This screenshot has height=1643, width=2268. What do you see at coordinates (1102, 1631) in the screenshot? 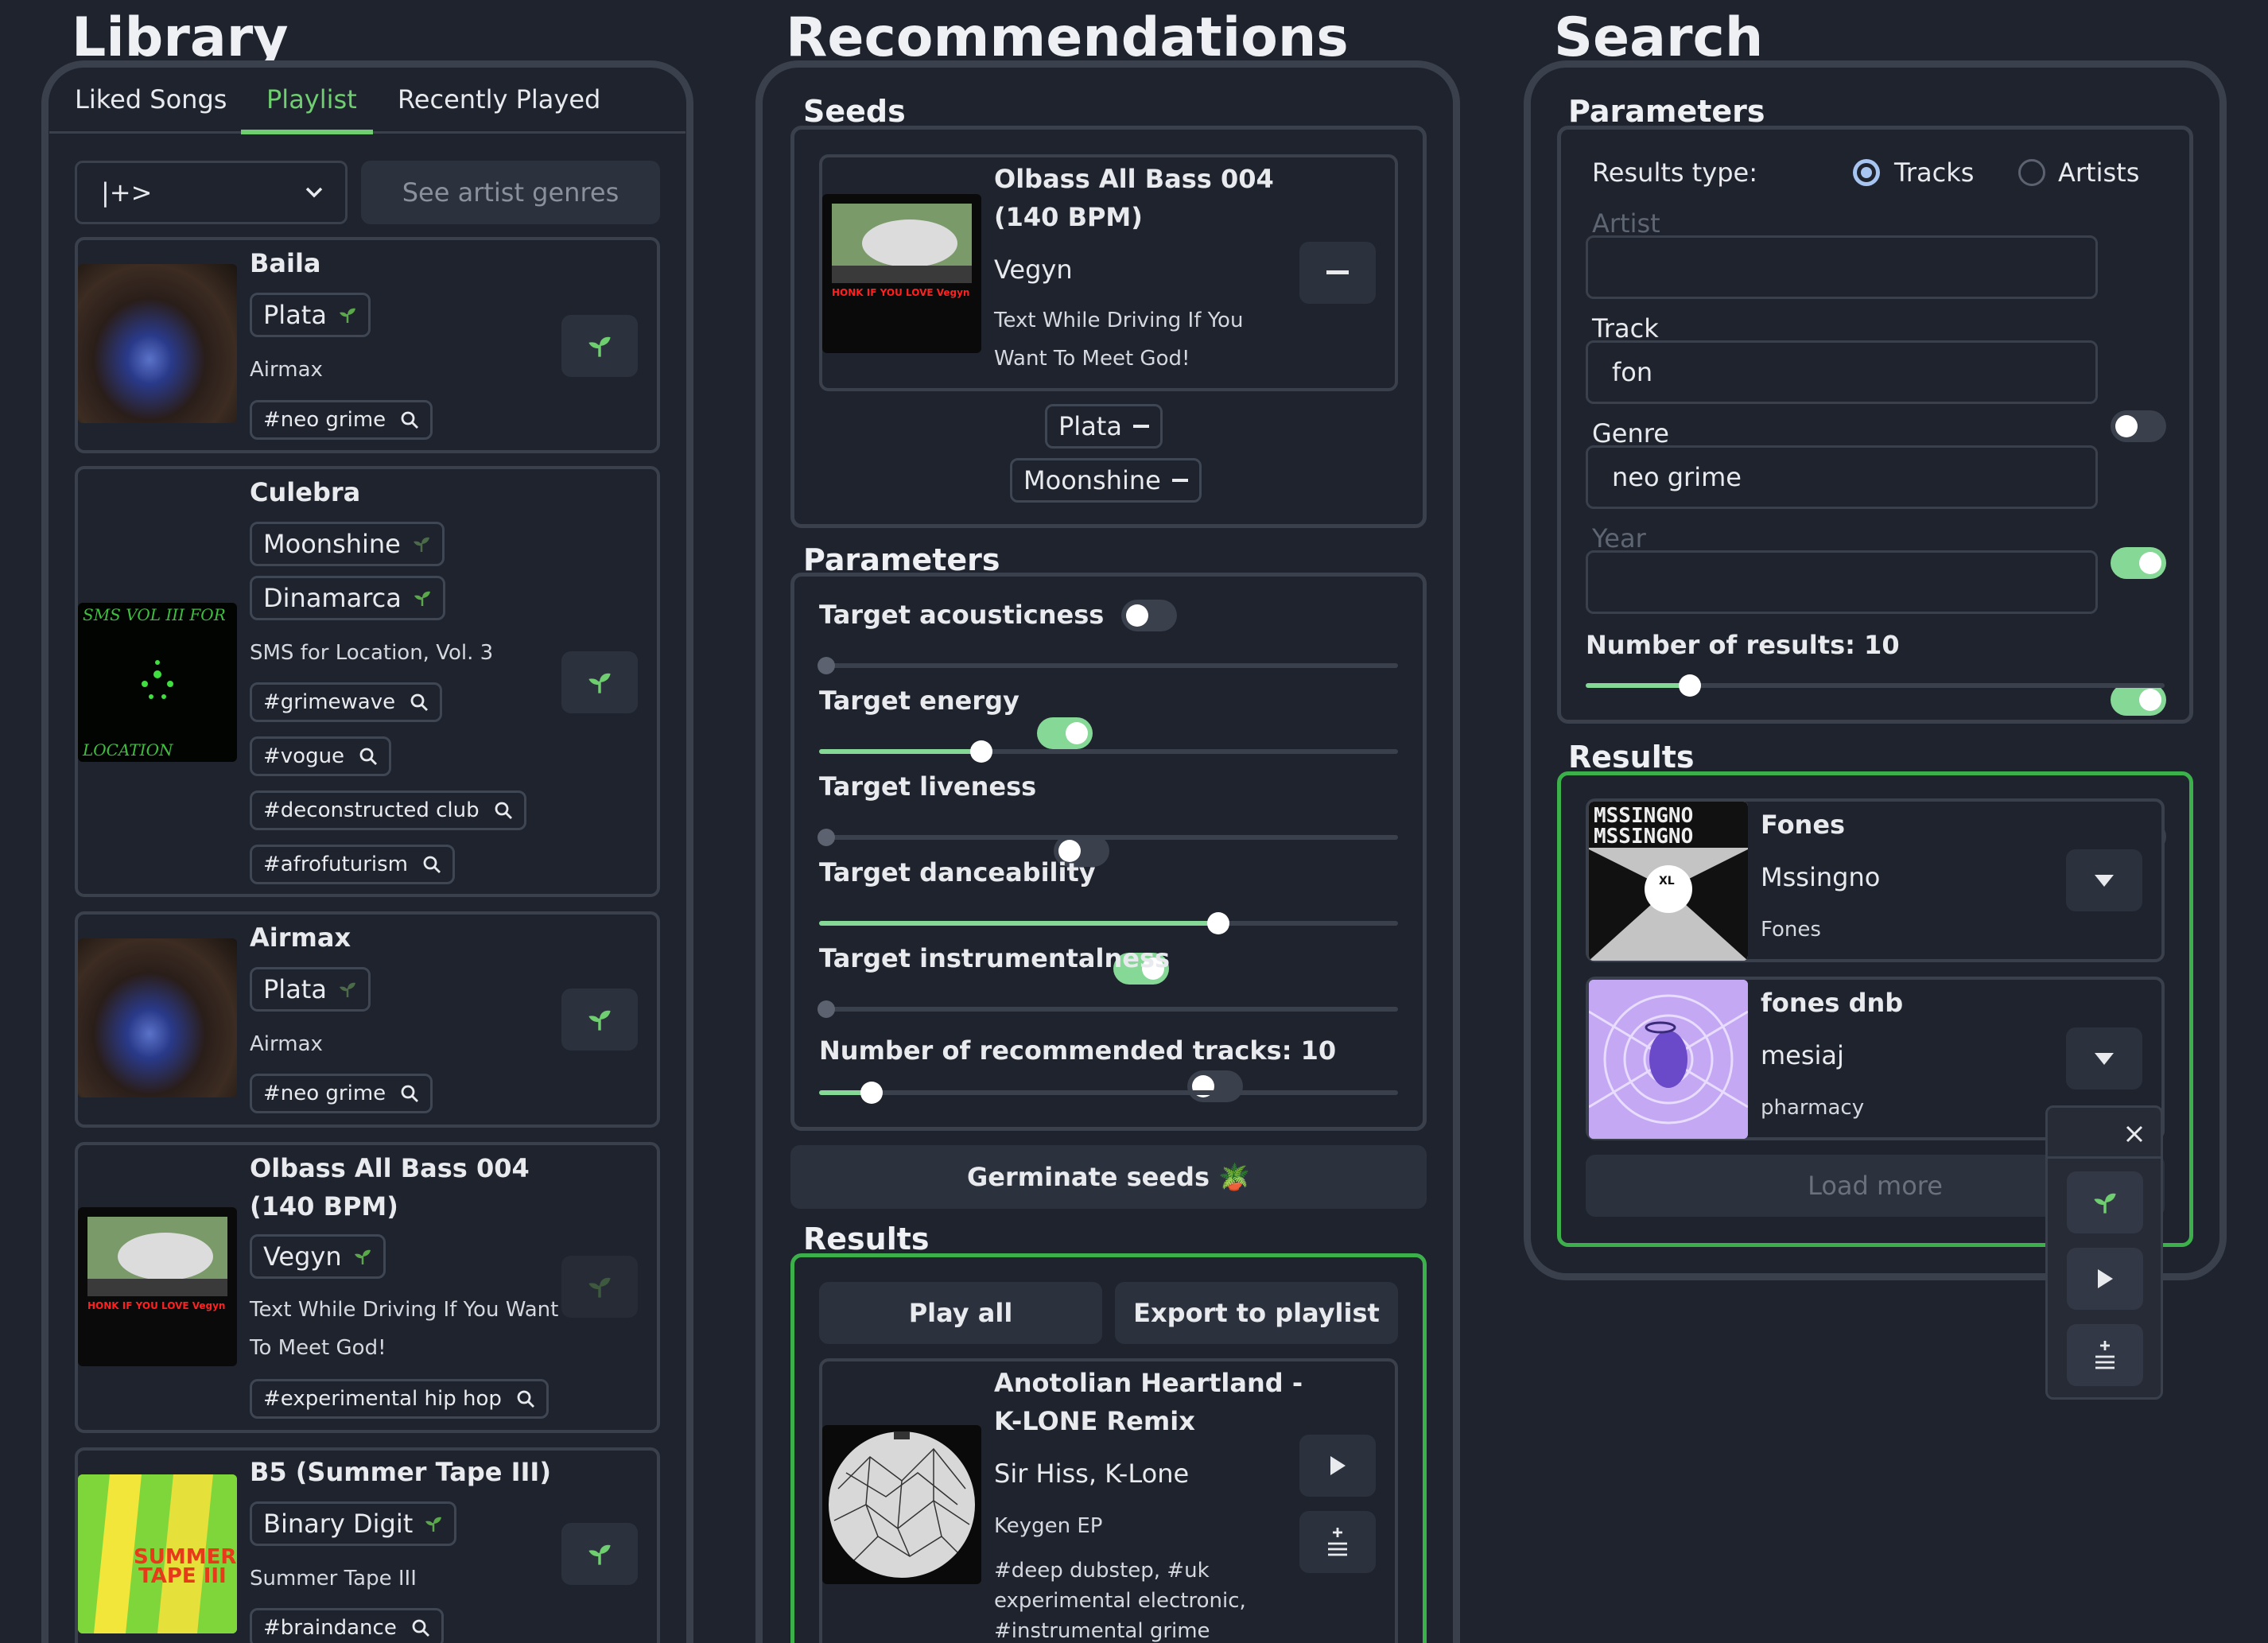
I see `rec-track-tags-line3: #instrumental grime` at bounding box center [1102, 1631].